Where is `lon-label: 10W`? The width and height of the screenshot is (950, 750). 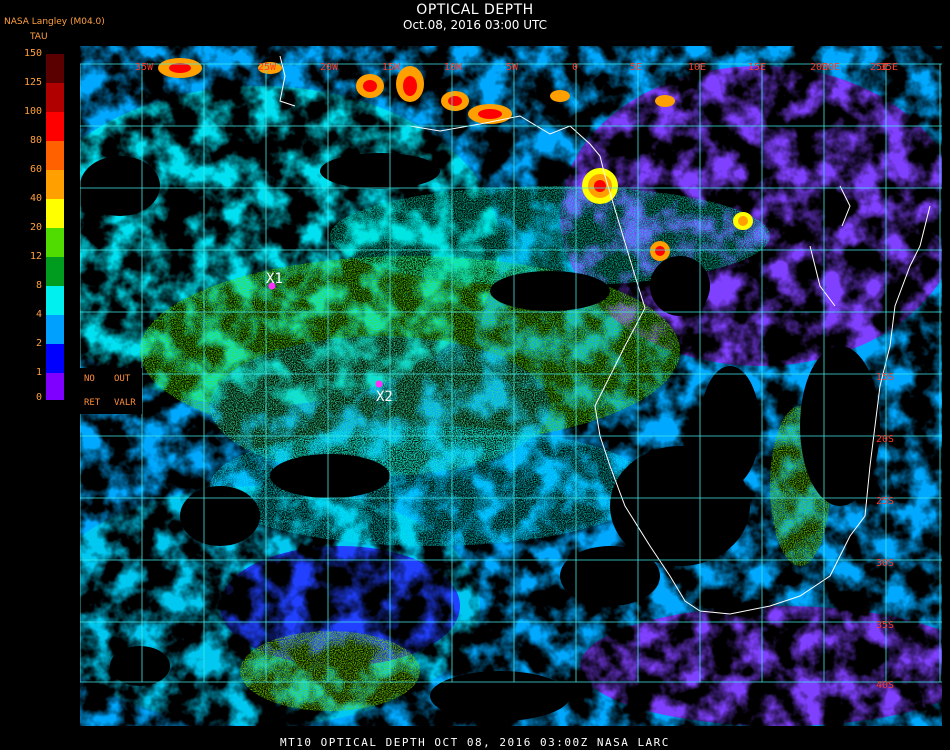 lon-label: 10W is located at coordinates (453, 67).